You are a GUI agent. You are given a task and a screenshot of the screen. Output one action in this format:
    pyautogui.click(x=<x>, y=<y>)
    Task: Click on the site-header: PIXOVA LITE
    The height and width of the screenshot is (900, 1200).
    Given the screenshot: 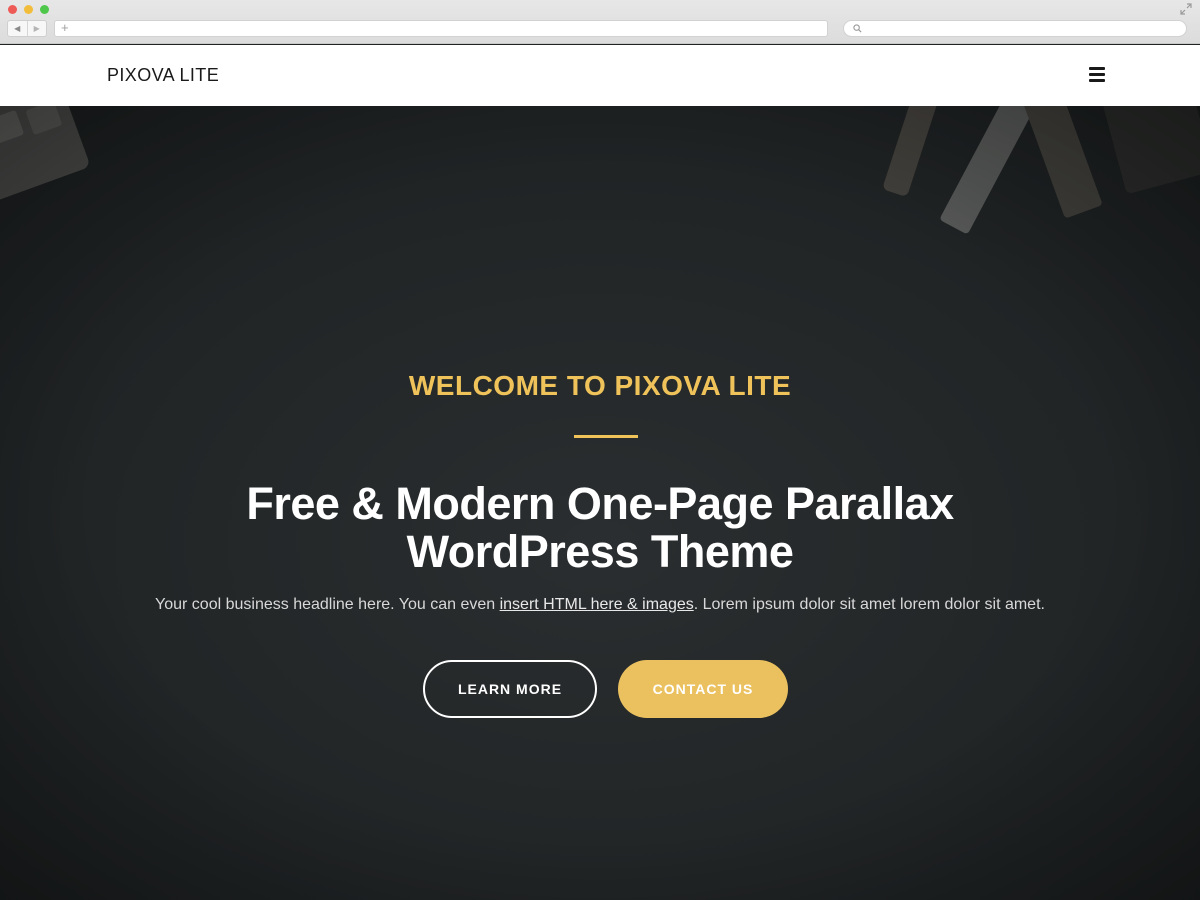 What is the action you would take?
    pyautogui.click(x=600, y=75)
    